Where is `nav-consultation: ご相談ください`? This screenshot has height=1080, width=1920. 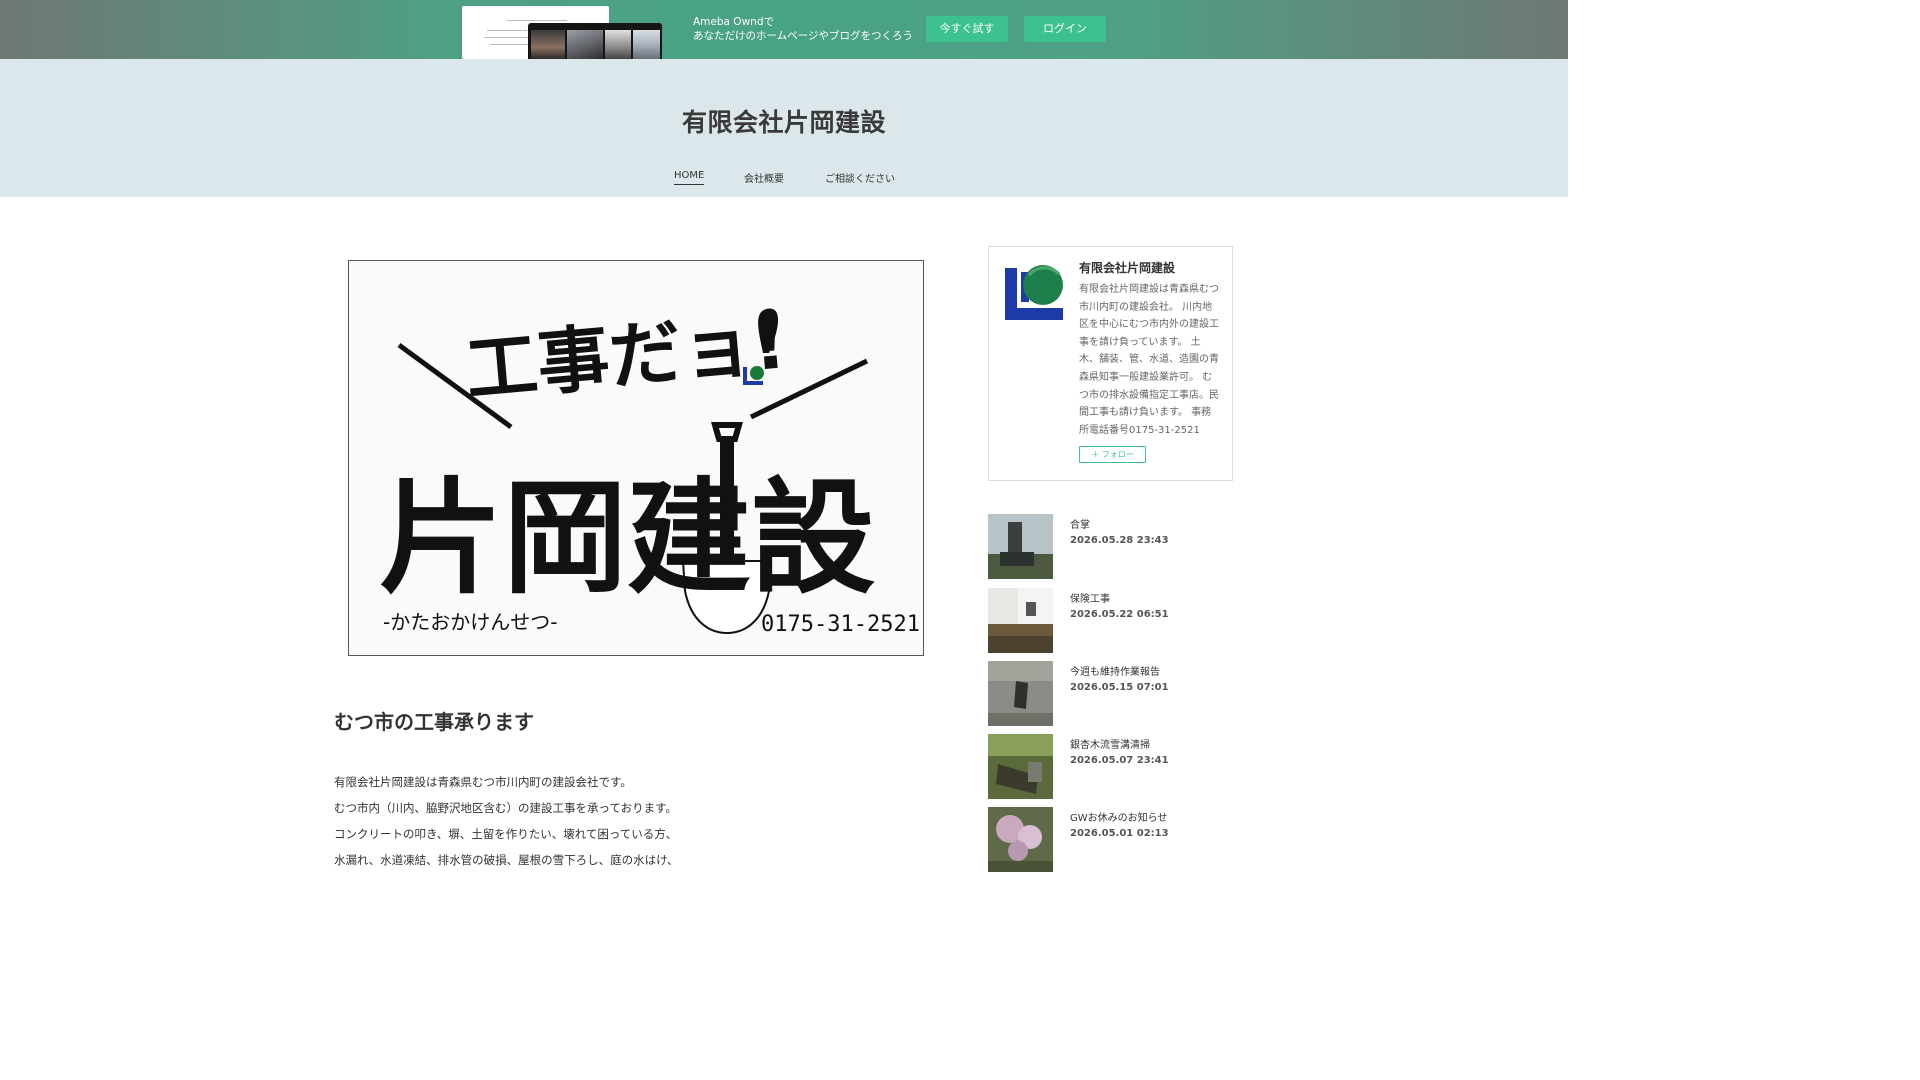 nav-consultation: ご相談ください is located at coordinates (860, 177).